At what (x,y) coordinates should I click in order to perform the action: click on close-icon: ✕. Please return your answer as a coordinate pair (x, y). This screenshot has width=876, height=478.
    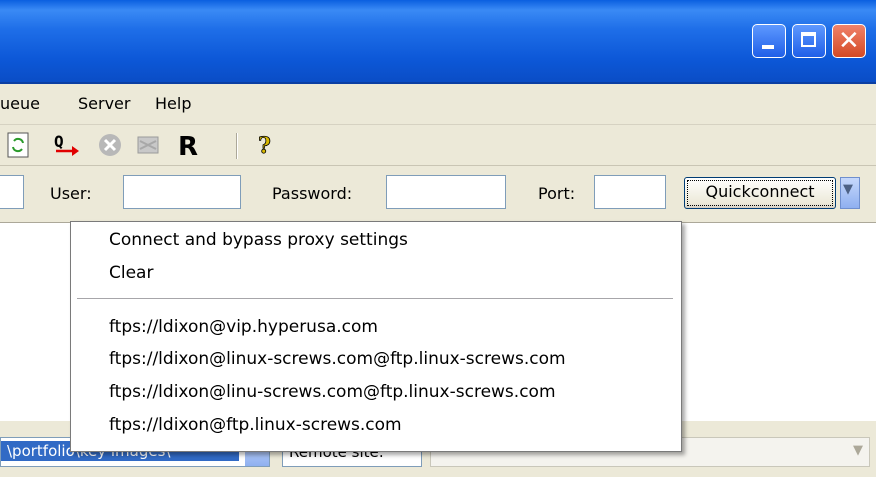
    Looking at the image, I should click on (849, 41).